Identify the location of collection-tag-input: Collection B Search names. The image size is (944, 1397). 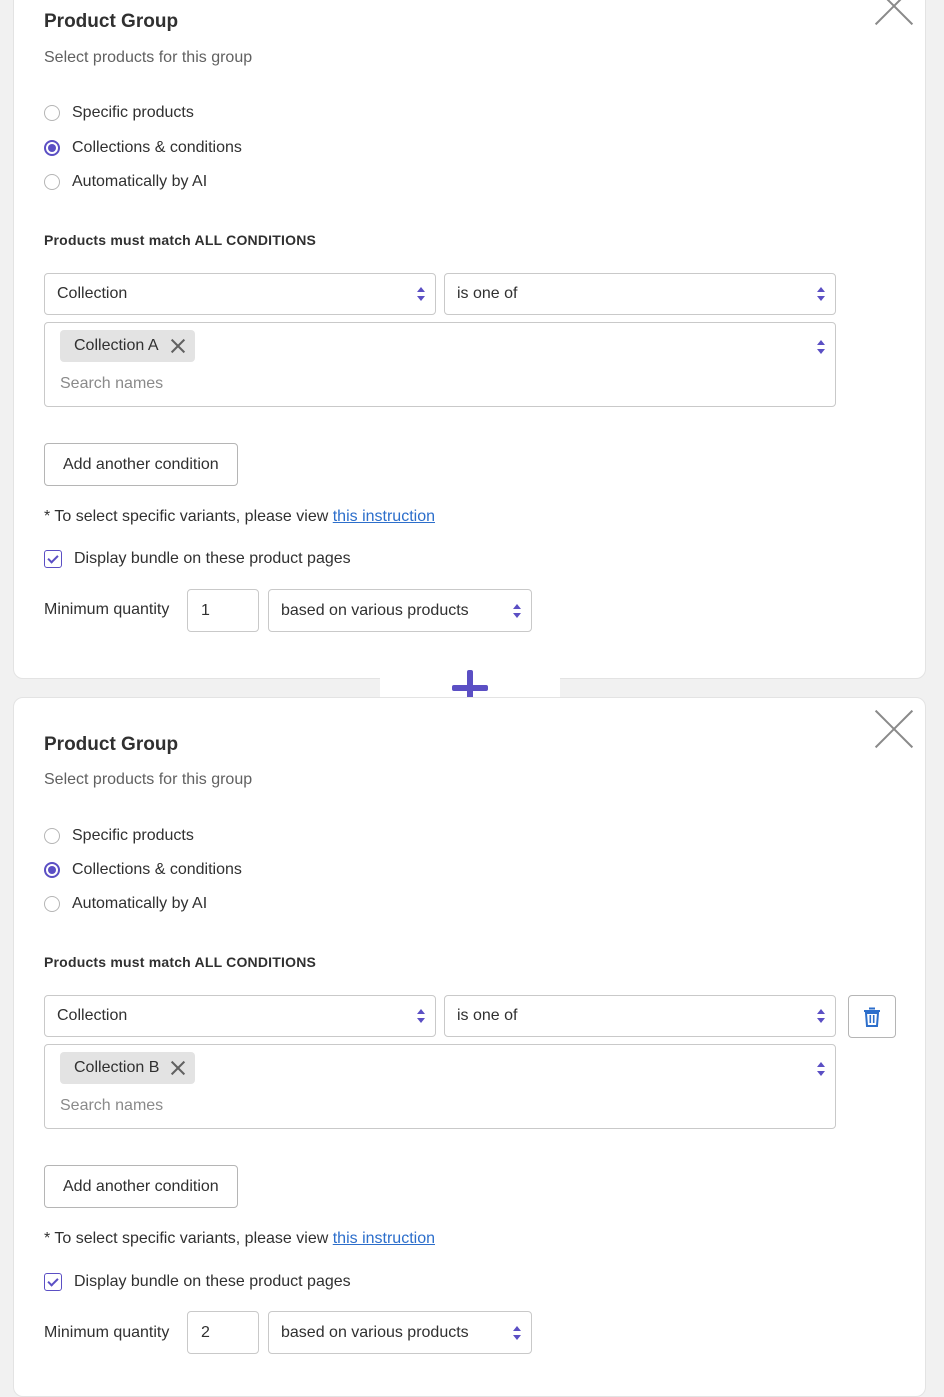
(440, 1086).